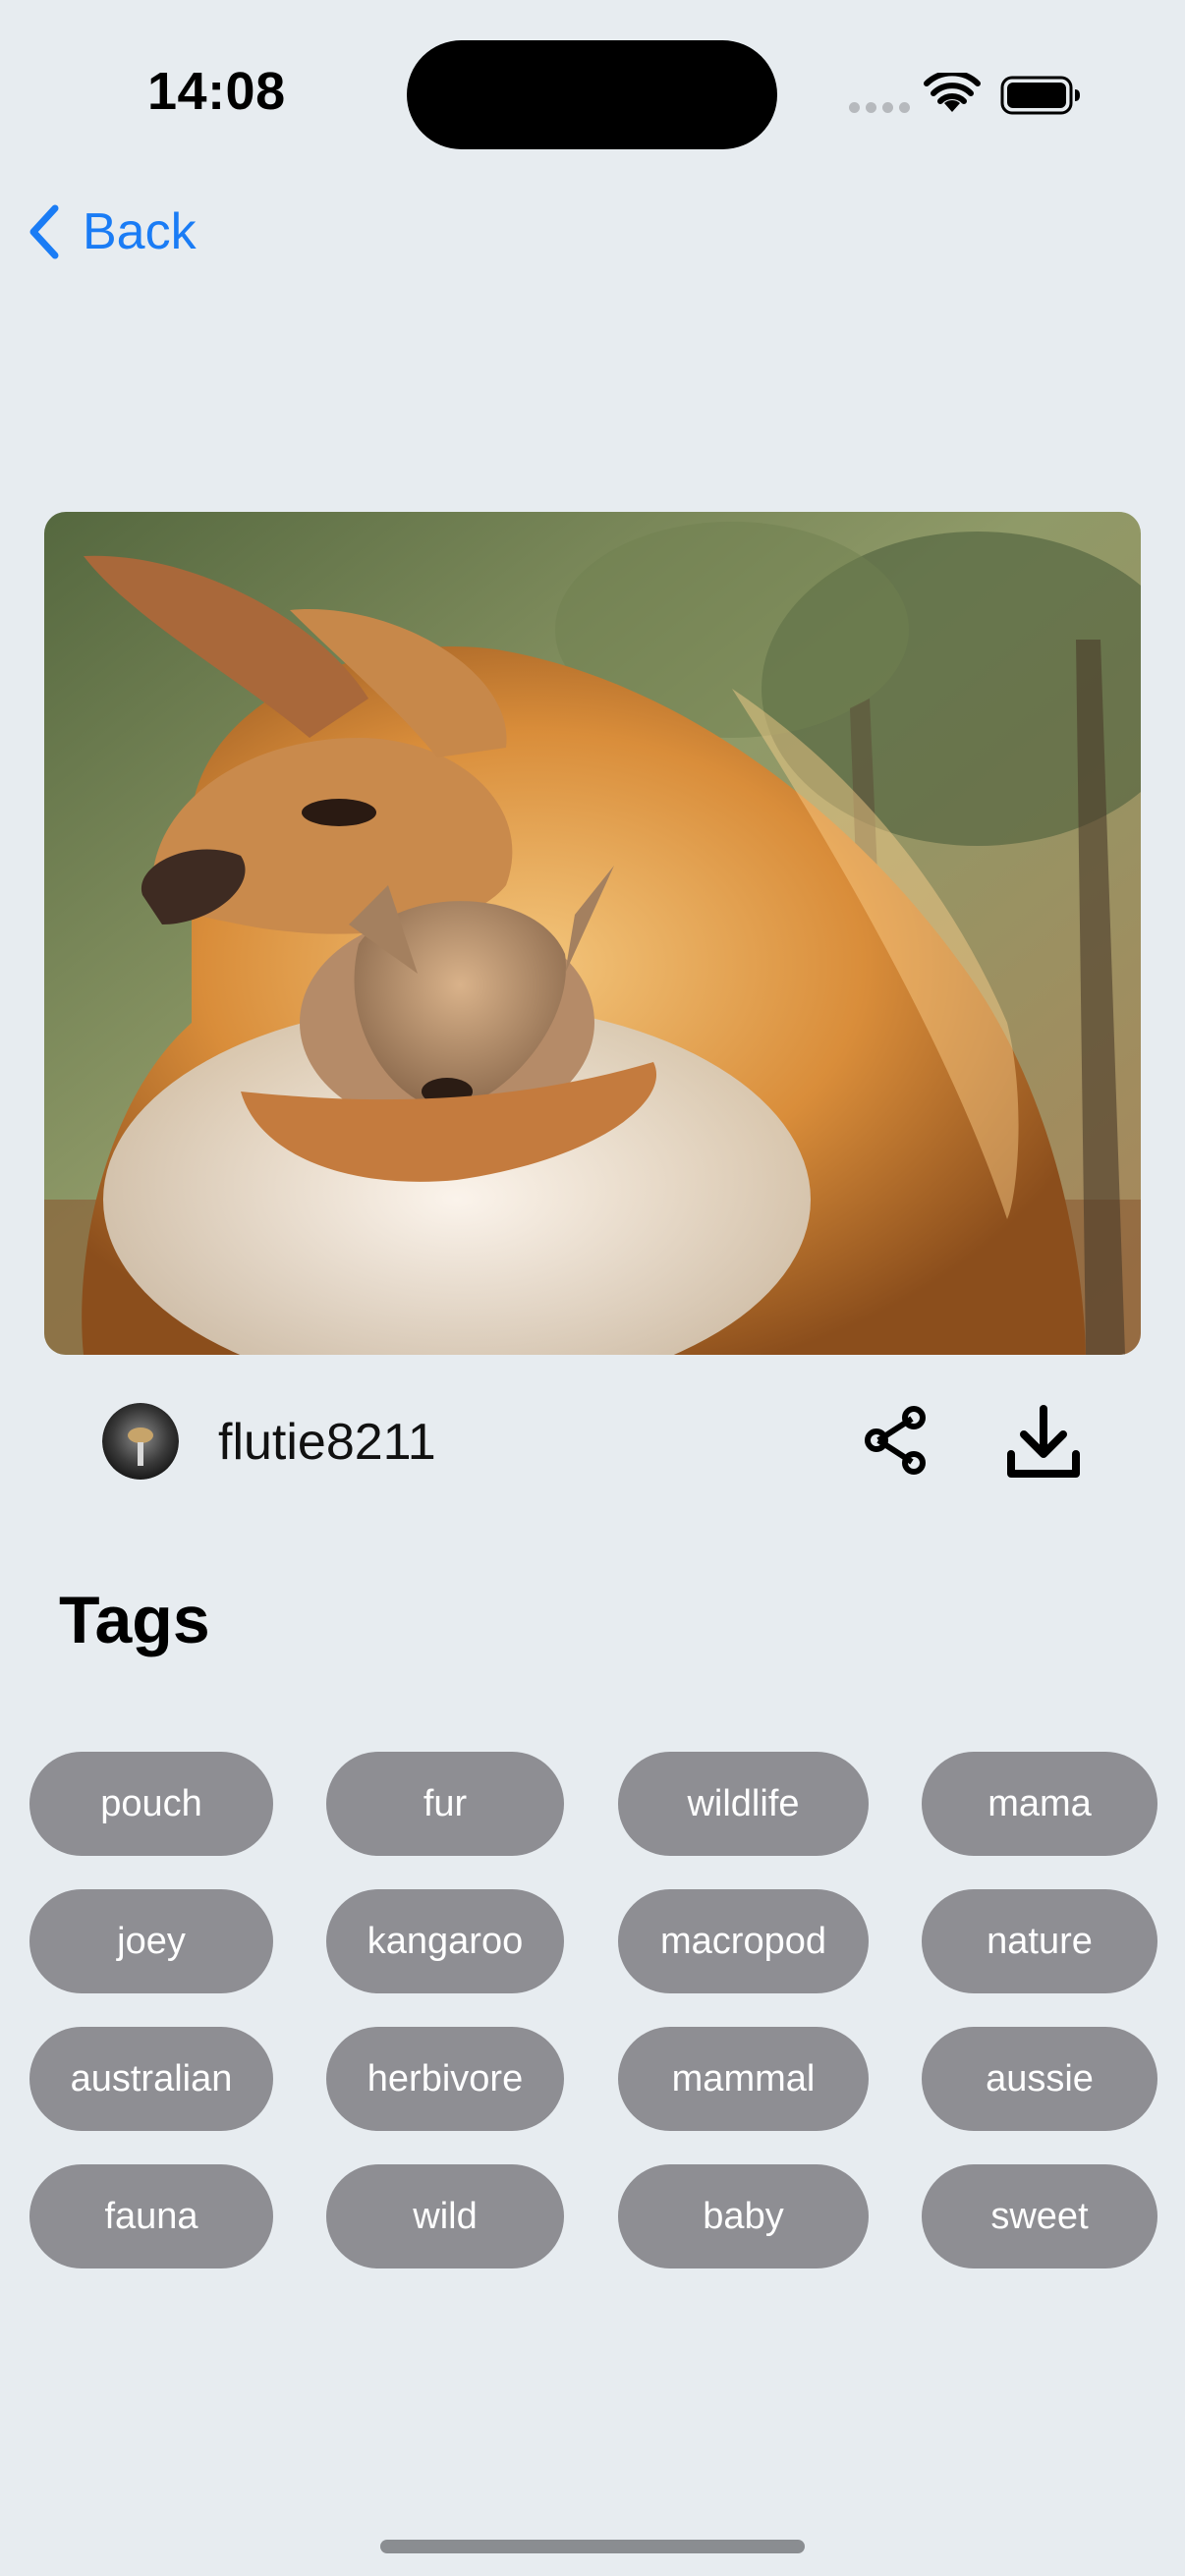 The width and height of the screenshot is (1185, 2576). What do you see at coordinates (151, 2079) in the screenshot?
I see `tag-chip: australian` at bounding box center [151, 2079].